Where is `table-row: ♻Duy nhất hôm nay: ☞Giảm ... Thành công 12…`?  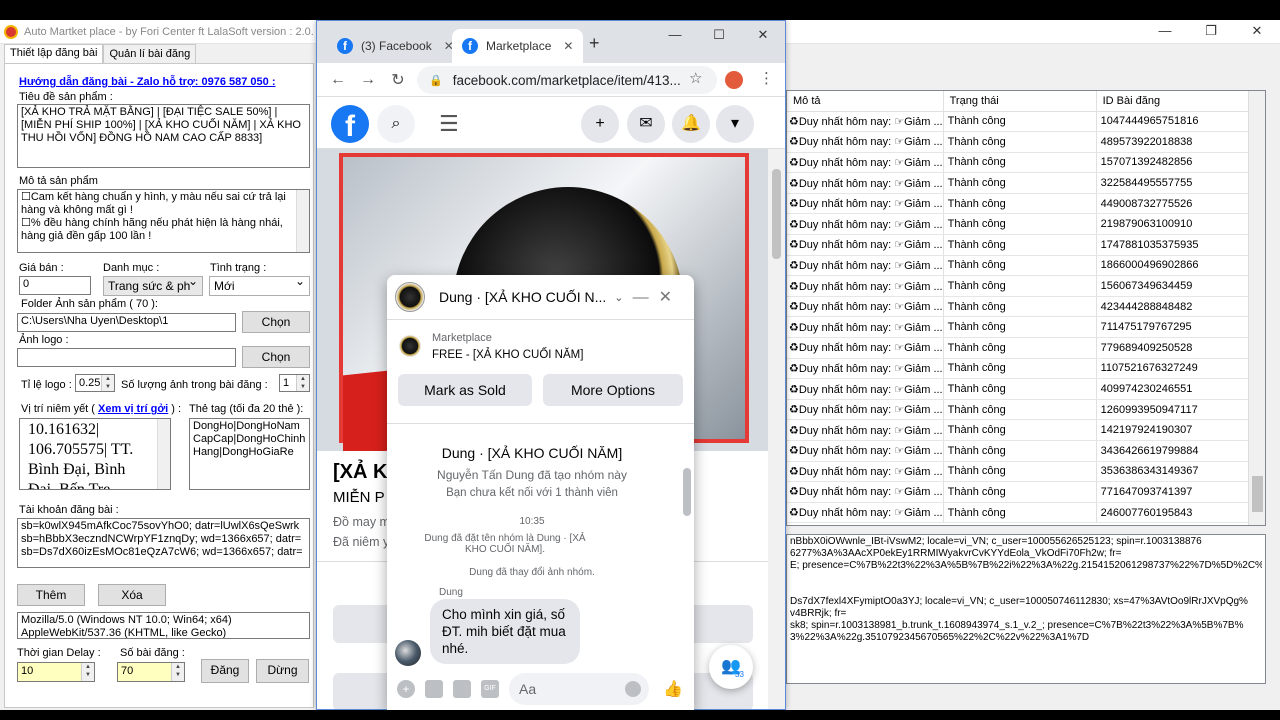 table-row: ♻Duy nhất hôm nay: ☞Giảm ... Thành công 12… is located at coordinates (1020, 410).